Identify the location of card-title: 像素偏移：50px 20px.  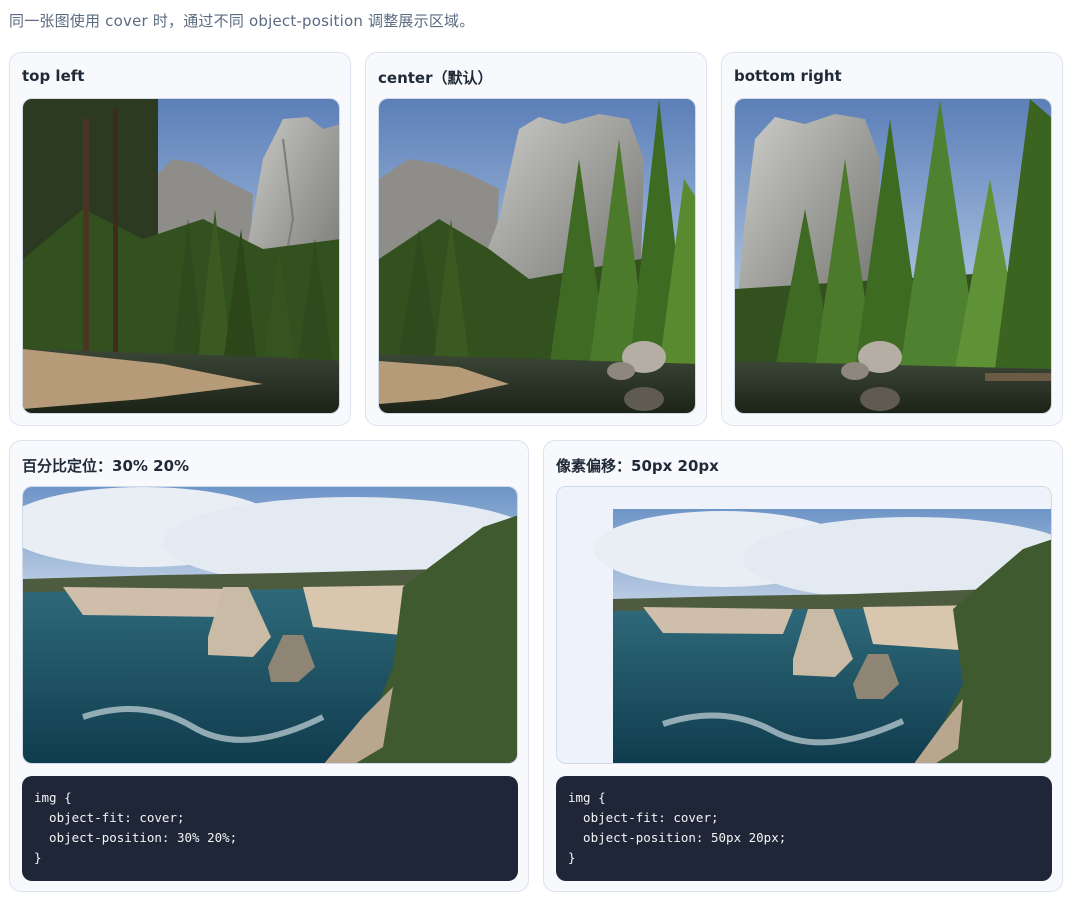
(637, 466).